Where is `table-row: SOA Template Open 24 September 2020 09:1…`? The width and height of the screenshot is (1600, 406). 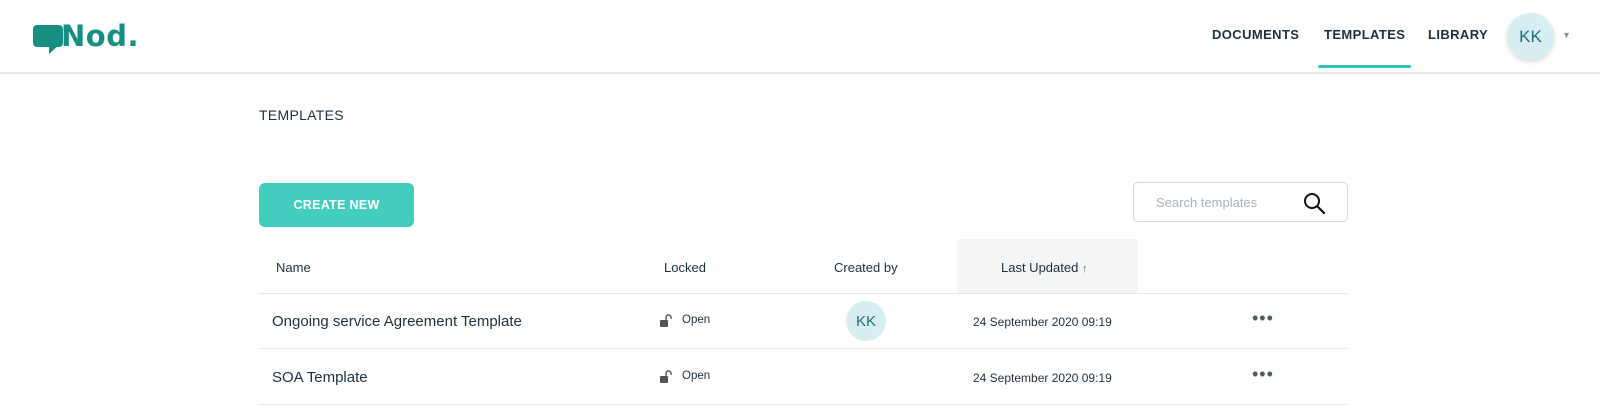
table-row: SOA Template Open 24 September 2020 09:1… is located at coordinates (803, 377).